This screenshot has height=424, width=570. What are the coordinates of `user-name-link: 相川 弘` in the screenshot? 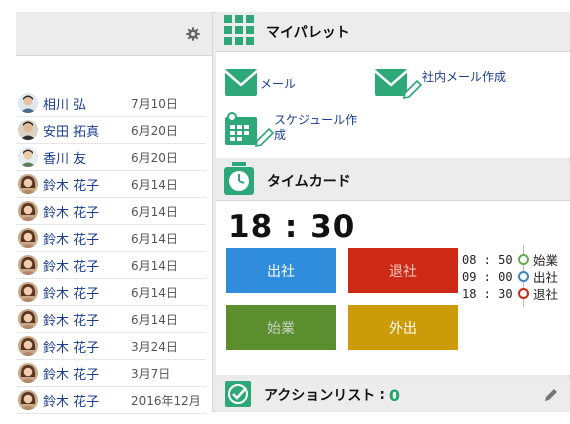 It's located at (87, 103).